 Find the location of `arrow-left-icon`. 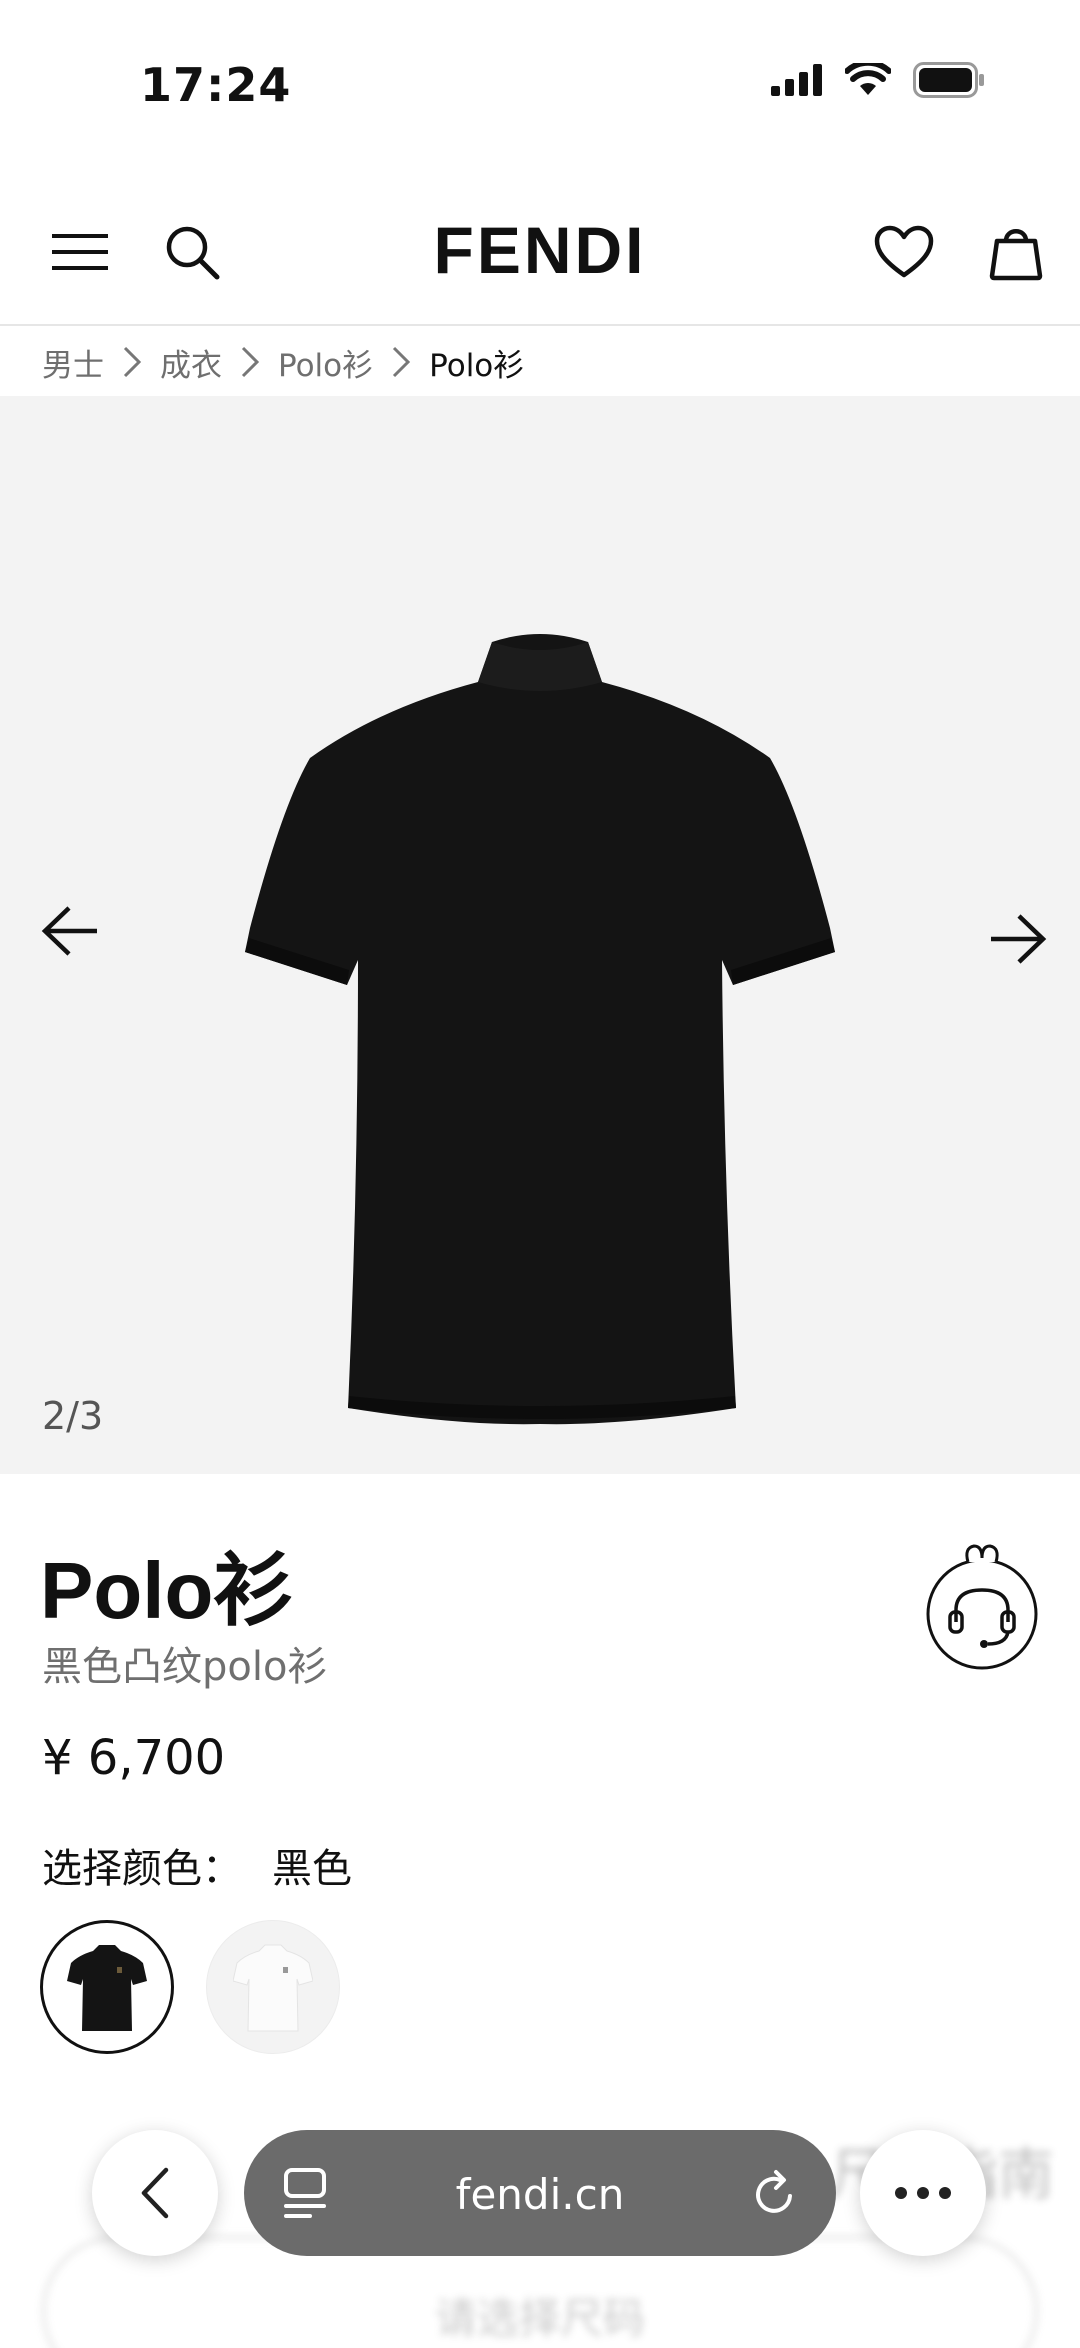

arrow-left-icon is located at coordinates (69, 931).